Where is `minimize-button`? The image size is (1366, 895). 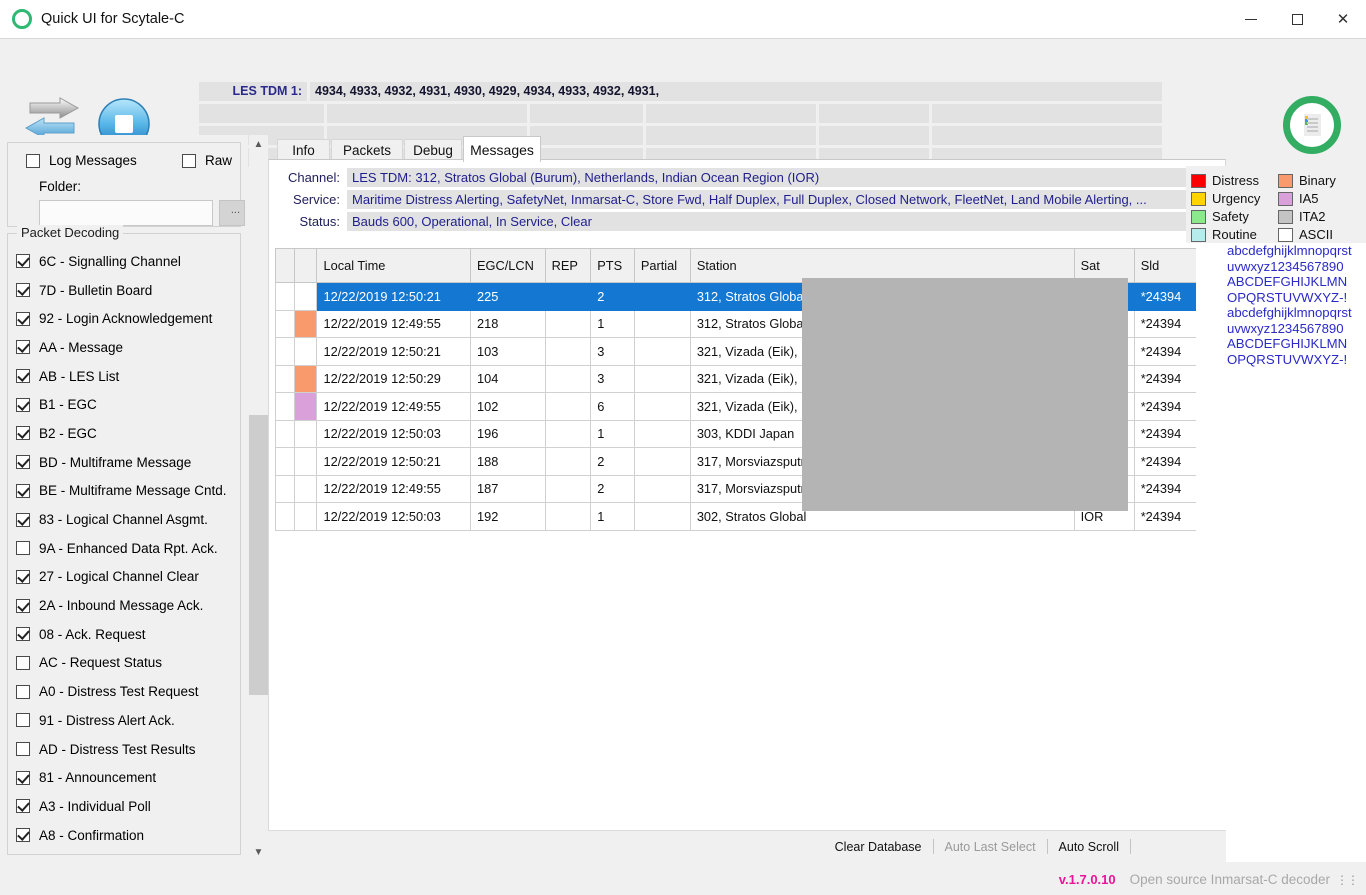 minimize-button is located at coordinates (1251, 19).